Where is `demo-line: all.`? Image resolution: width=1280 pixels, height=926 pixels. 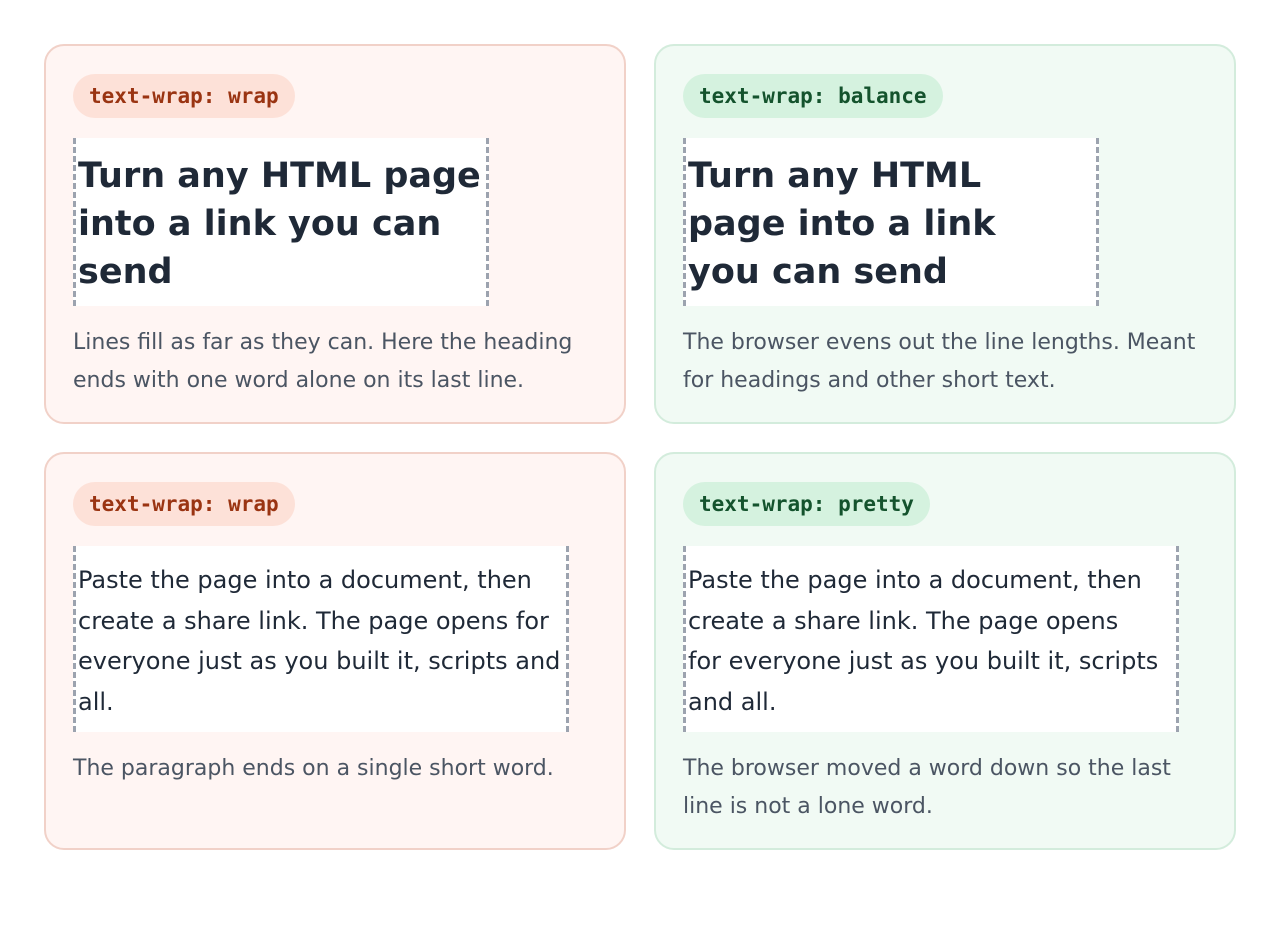 demo-line: all. is located at coordinates (96, 701).